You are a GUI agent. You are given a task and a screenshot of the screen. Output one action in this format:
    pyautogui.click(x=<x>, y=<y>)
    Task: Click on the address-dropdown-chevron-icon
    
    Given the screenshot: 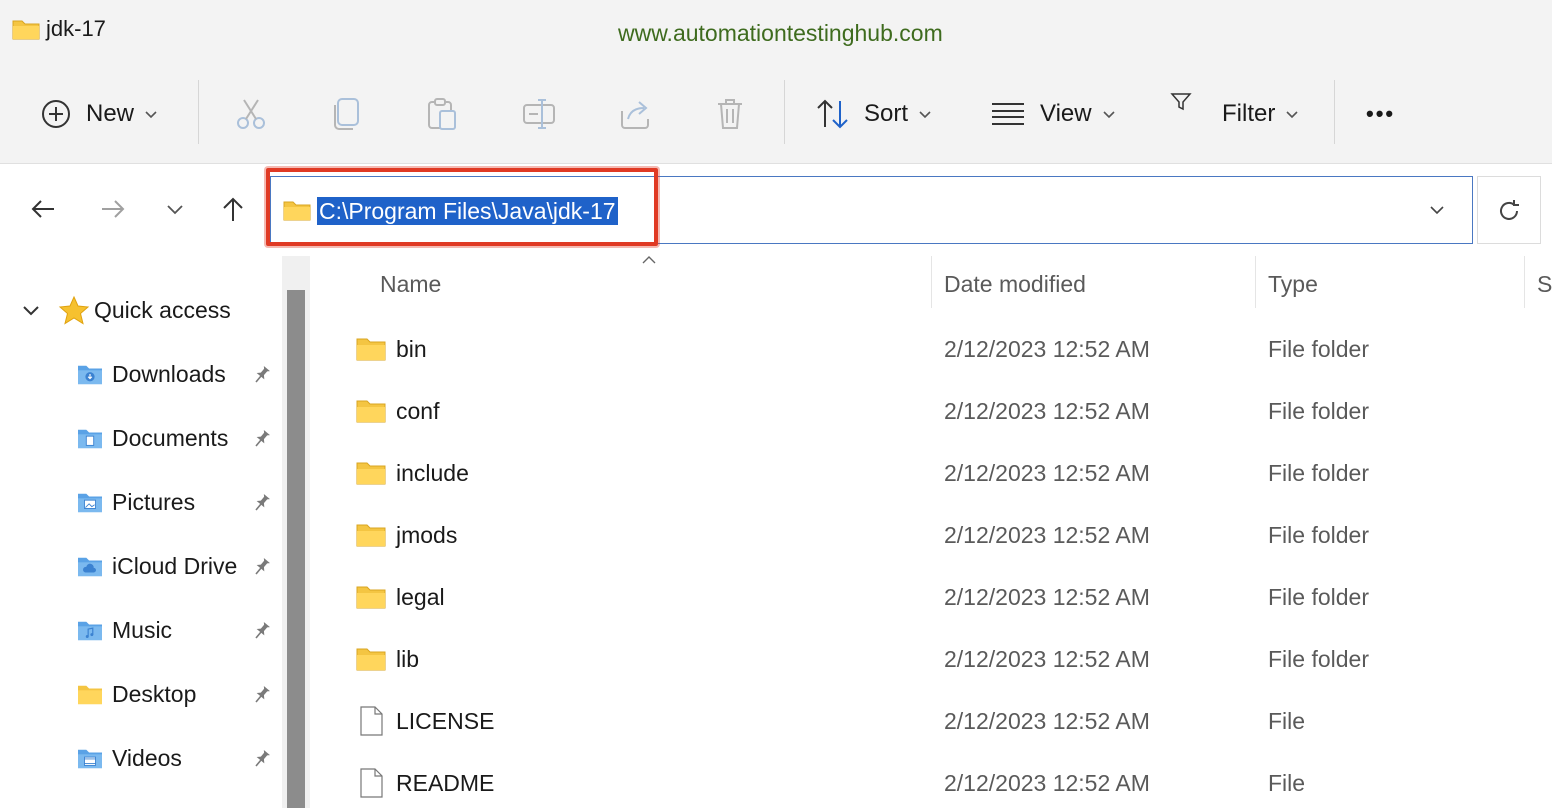 What is the action you would take?
    pyautogui.click(x=1437, y=210)
    